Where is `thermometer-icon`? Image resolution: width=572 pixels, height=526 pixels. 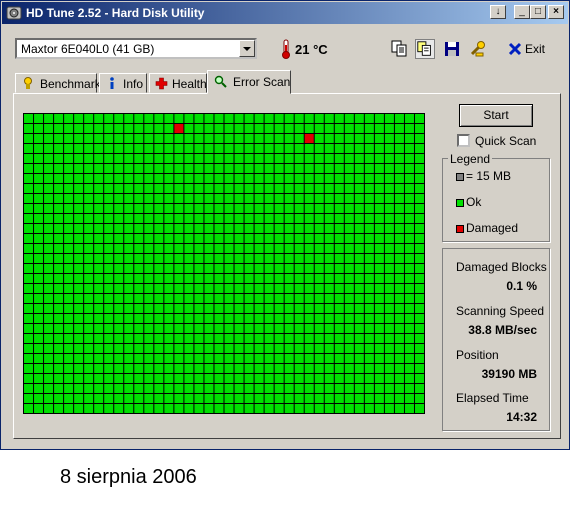 thermometer-icon is located at coordinates (286, 49).